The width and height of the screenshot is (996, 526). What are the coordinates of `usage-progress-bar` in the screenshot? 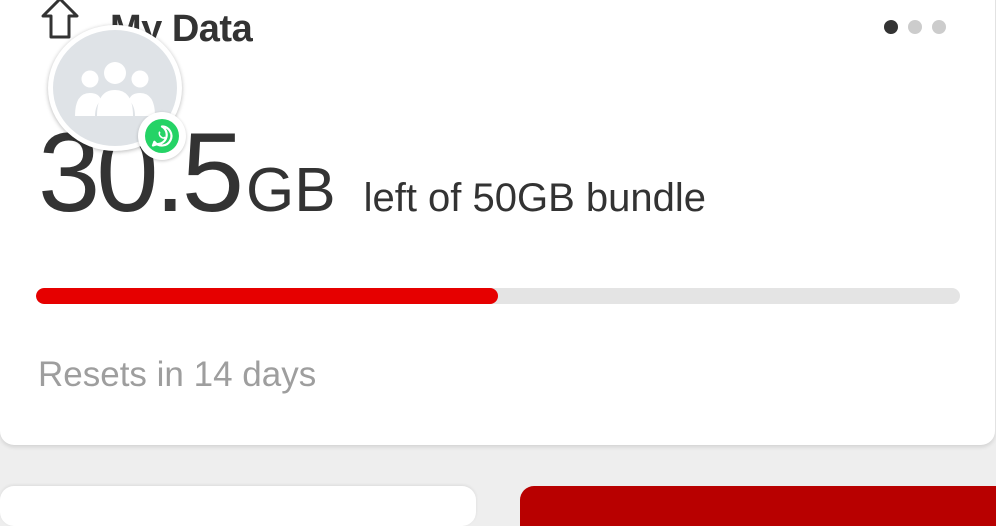 It's located at (498, 296).